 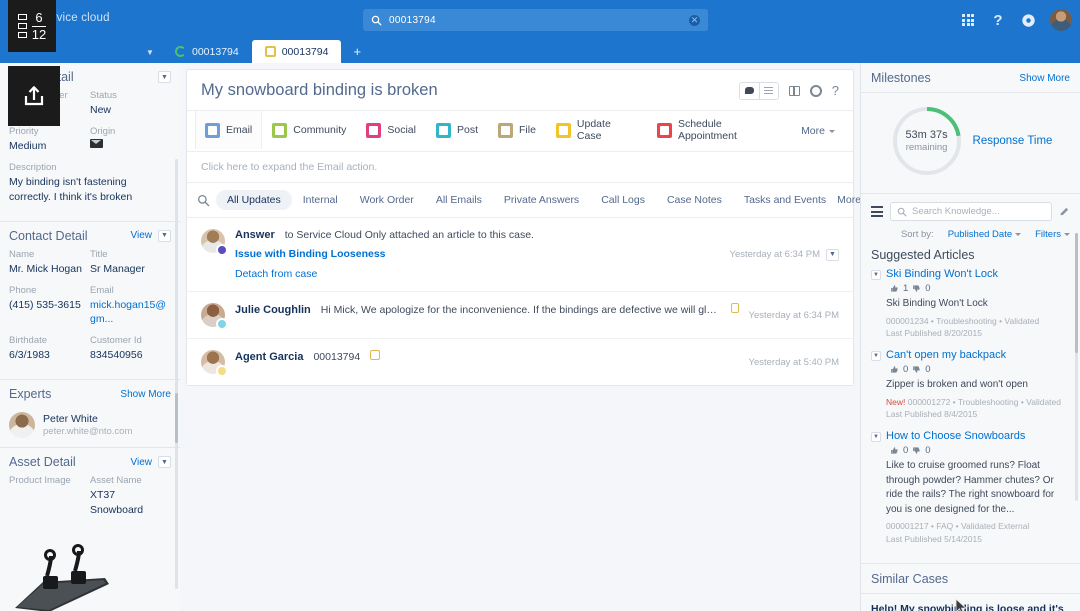 I want to click on field-label: Status, so click(x=103, y=95).